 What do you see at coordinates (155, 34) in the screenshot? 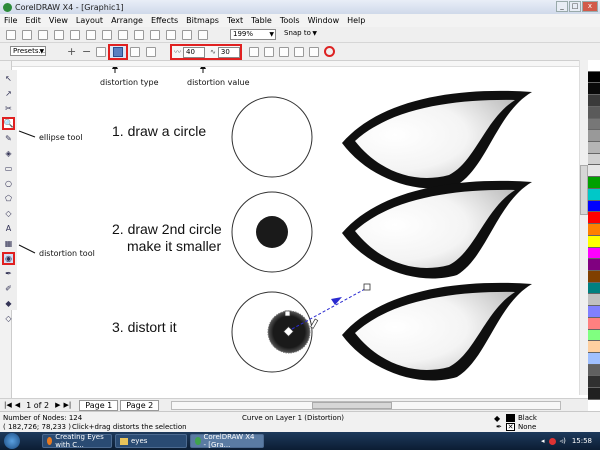
I see `import-icon` at bounding box center [155, 34].